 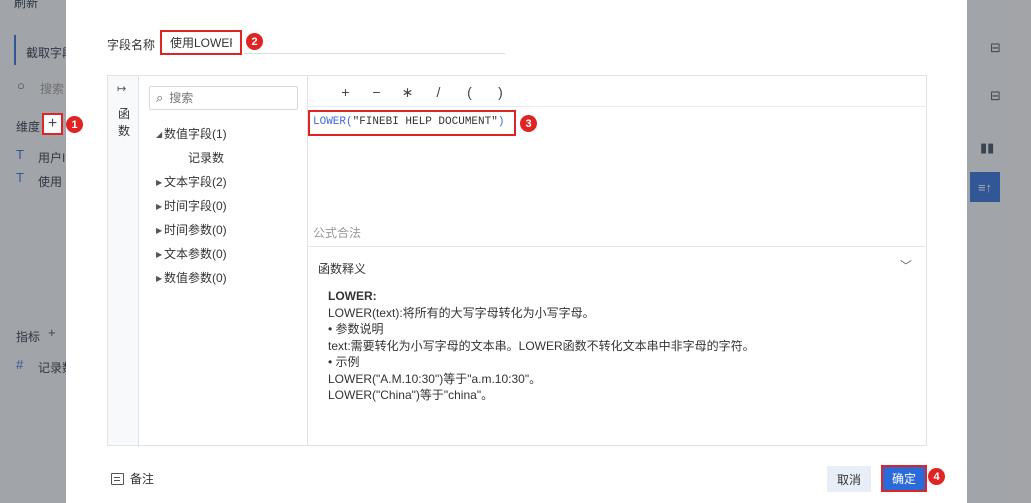 I want to click on close-paren-operator: ), so click(x=500, y=92).